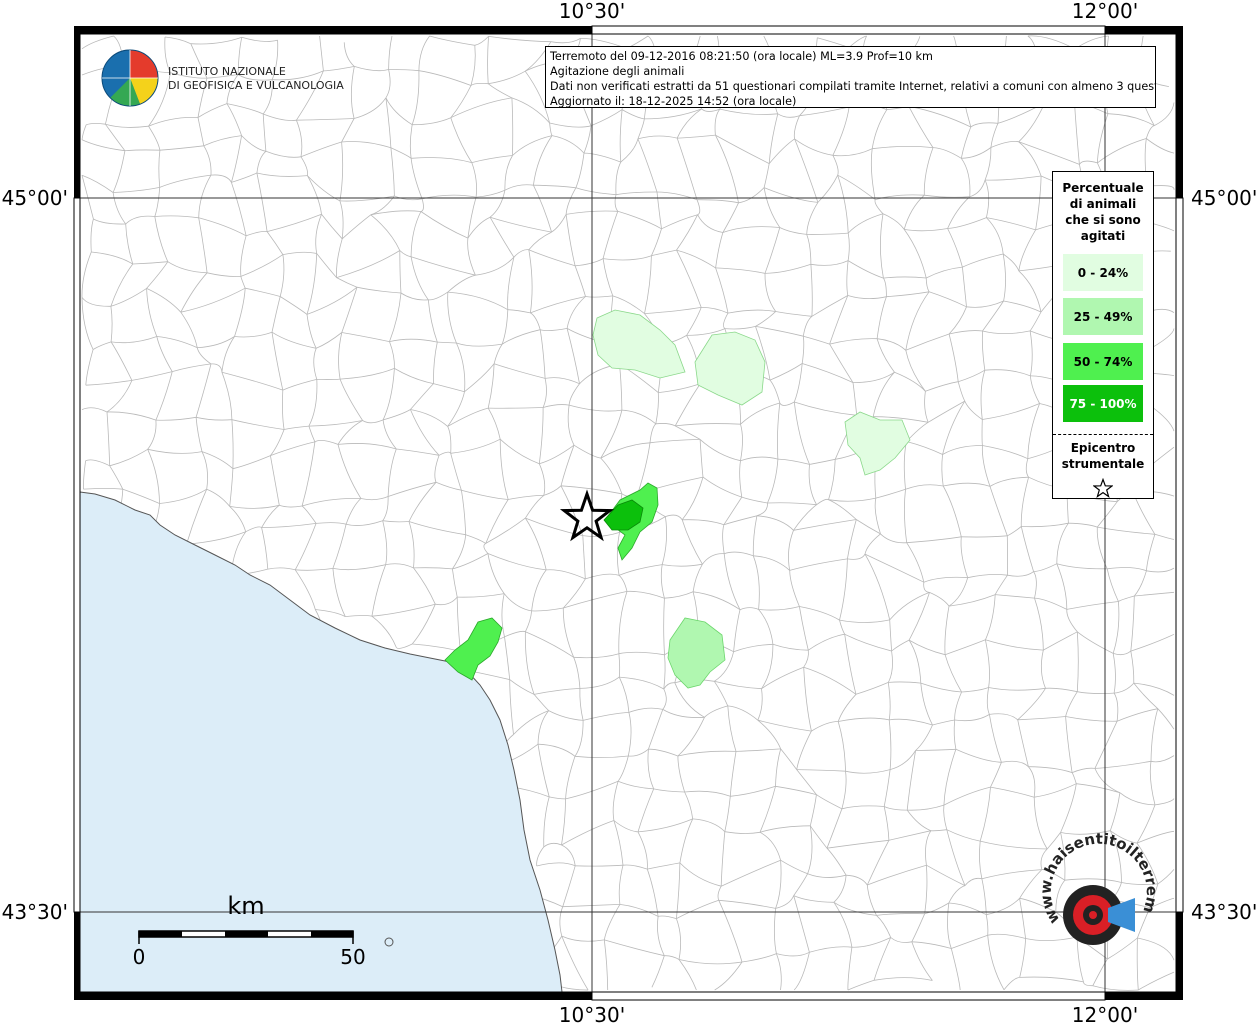 This screenshot has height=1024, width=1256. Describe the element at coordinates (389, 942) in the screenshot. I see `island` at that location.